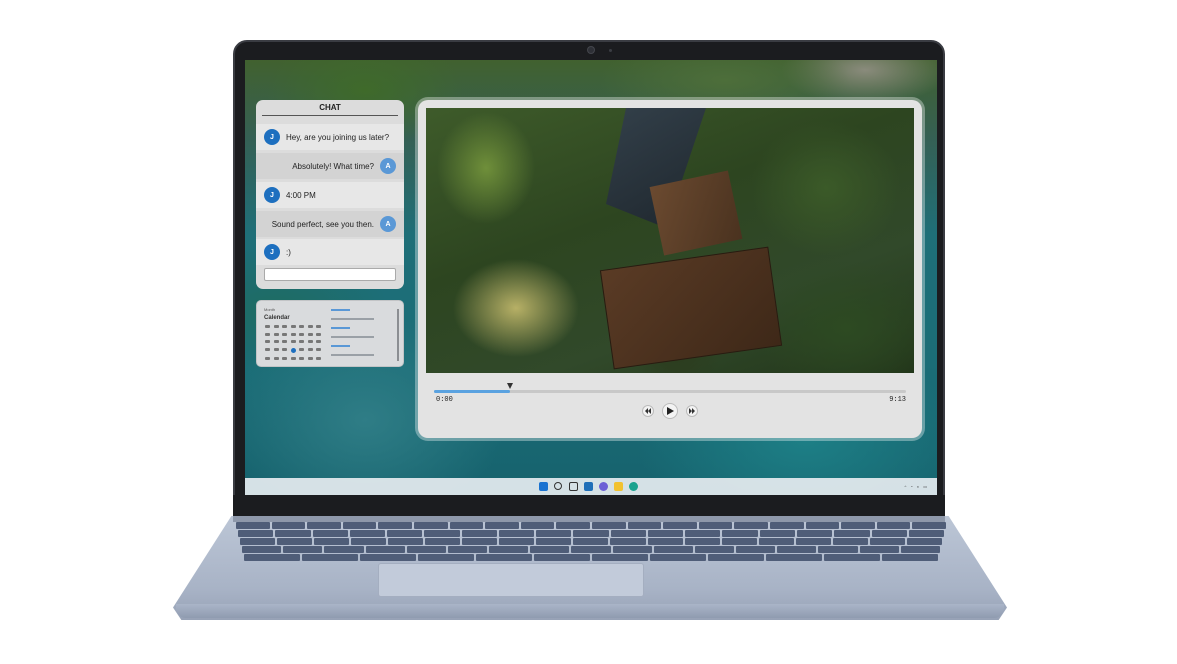  Describe the element at coordinates (333, 166) in the screenshot. I see `message-text: Absolutely! What time?` at that location.